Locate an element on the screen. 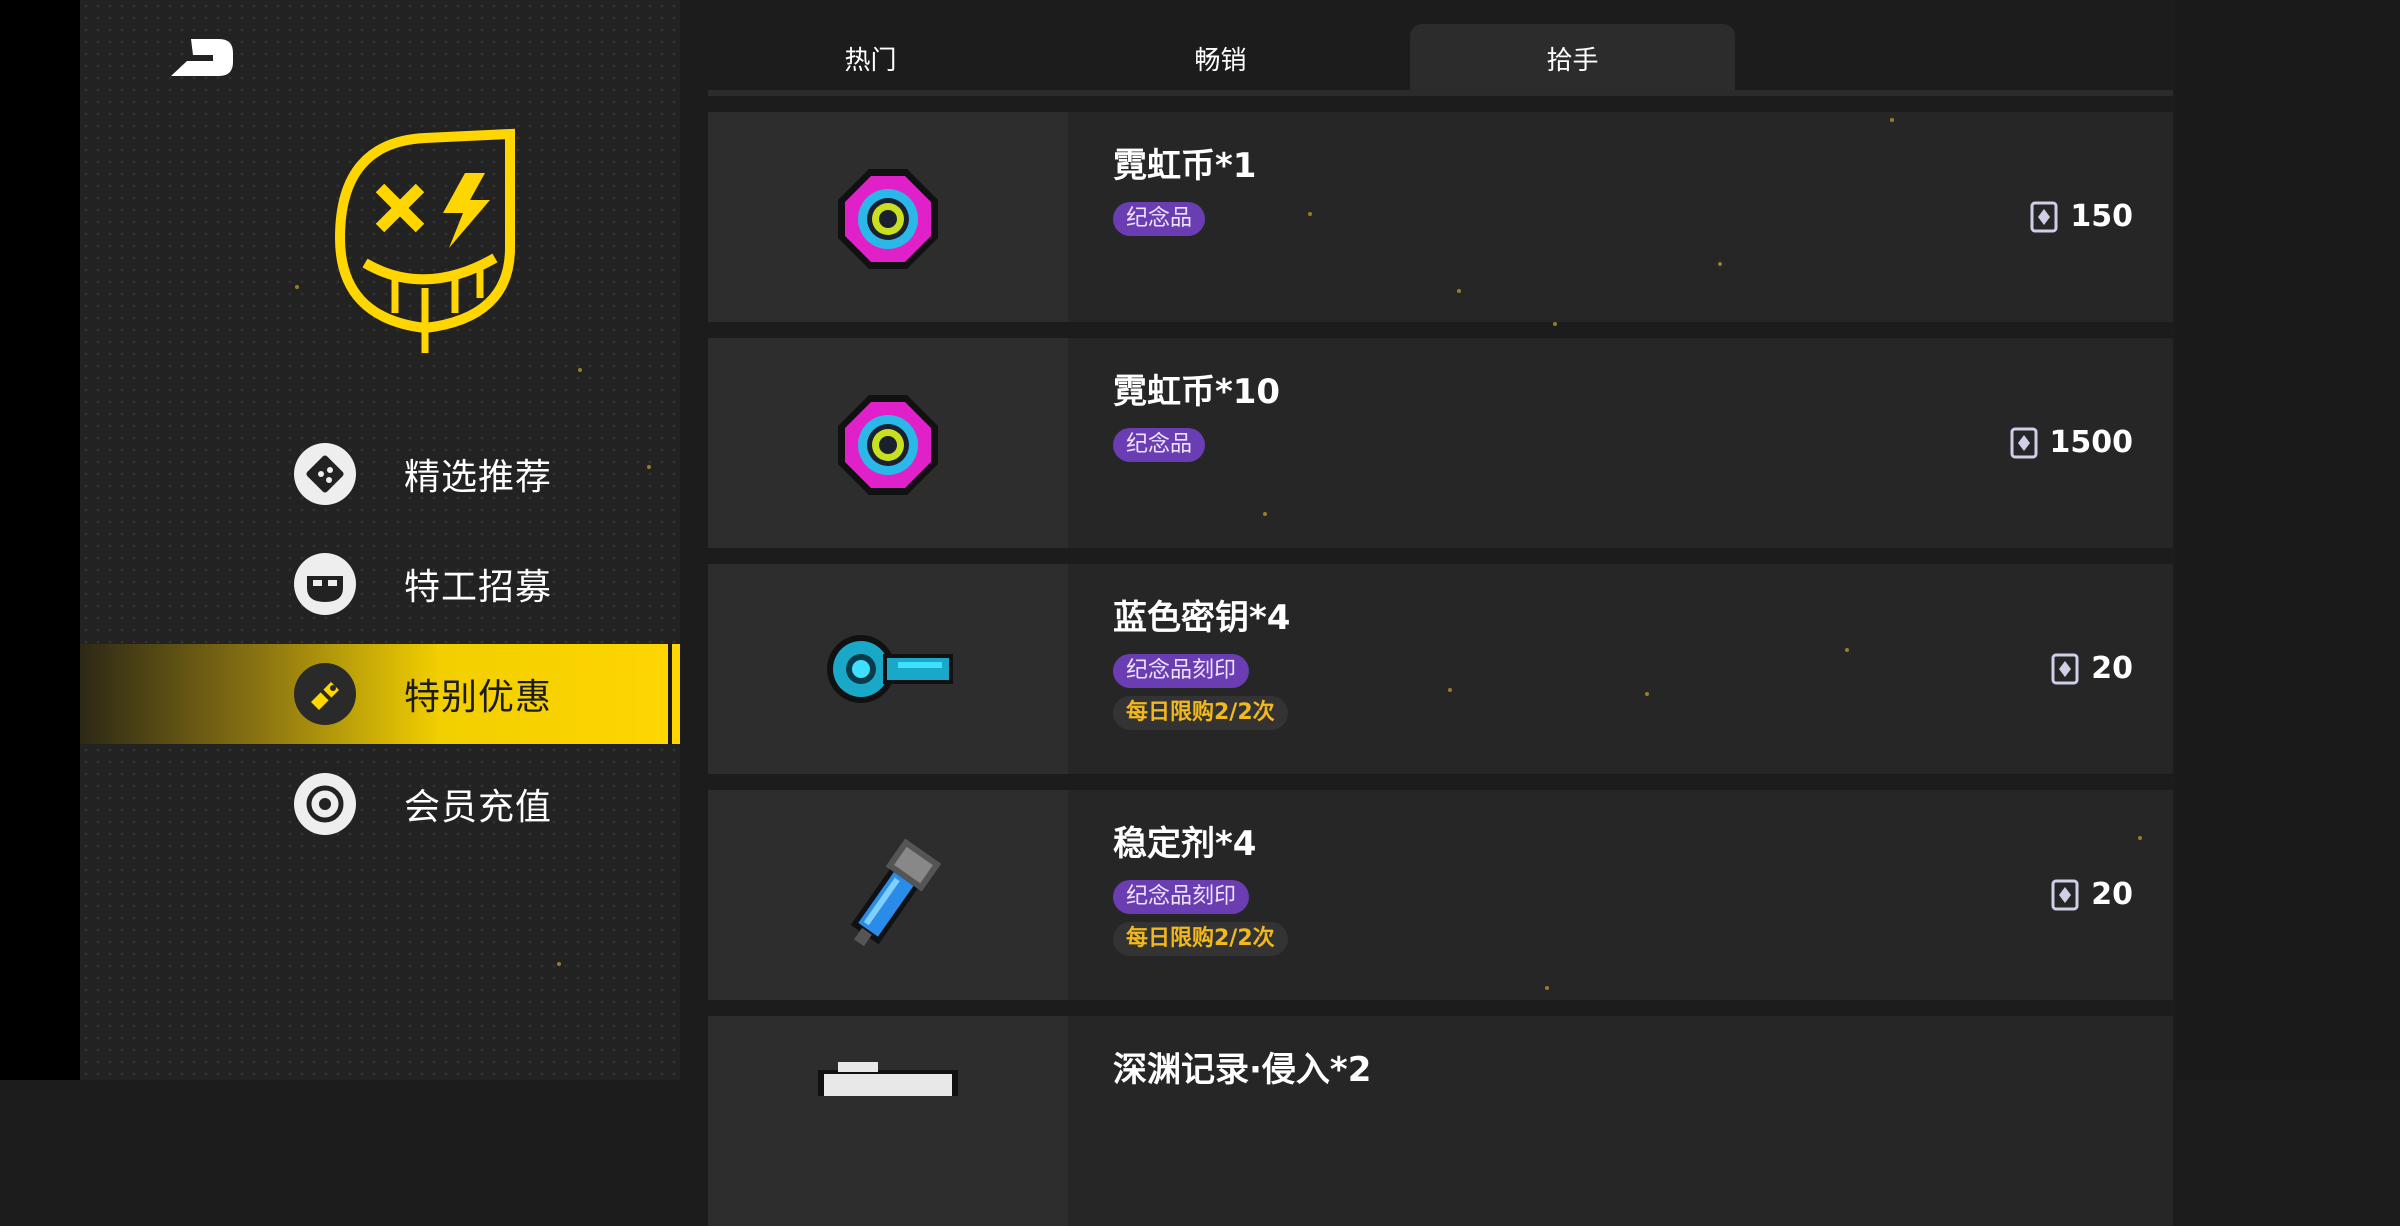 The image size is (2400, 1226). item-name: 稳定剂*4 is located at coordinates (1185, 844).